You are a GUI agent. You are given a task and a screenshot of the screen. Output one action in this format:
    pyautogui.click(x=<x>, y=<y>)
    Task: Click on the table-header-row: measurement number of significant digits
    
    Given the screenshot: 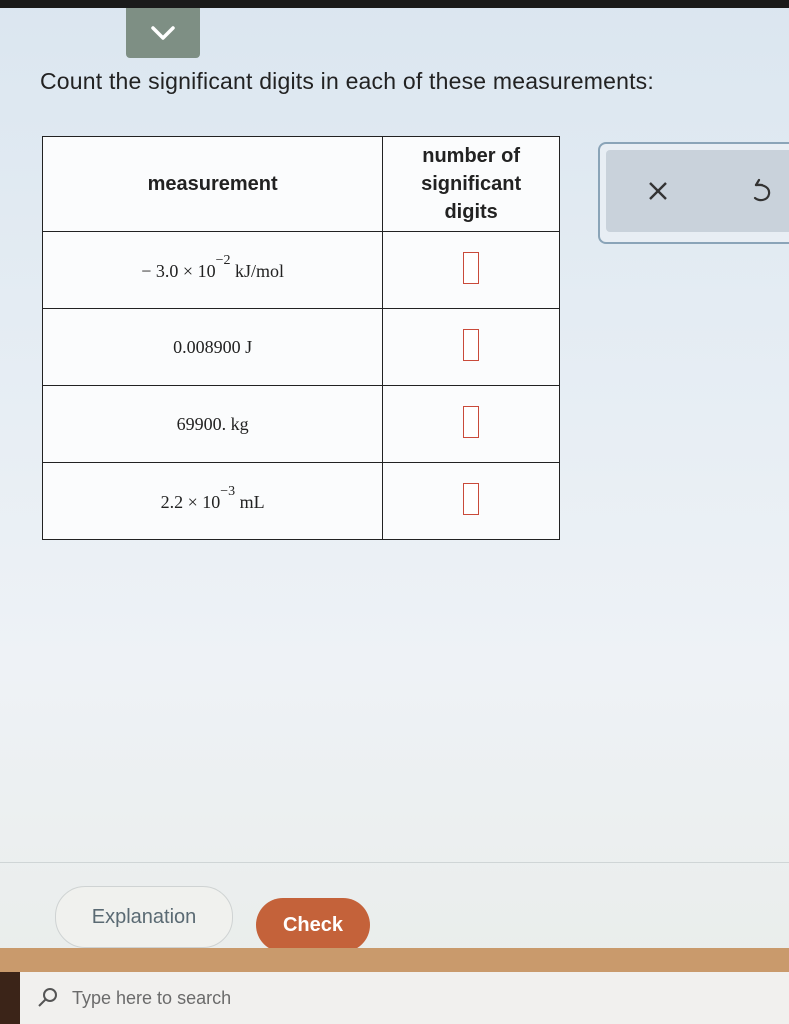 What is the action you would take?
    pyautogui.click(x=300, y=184)
    